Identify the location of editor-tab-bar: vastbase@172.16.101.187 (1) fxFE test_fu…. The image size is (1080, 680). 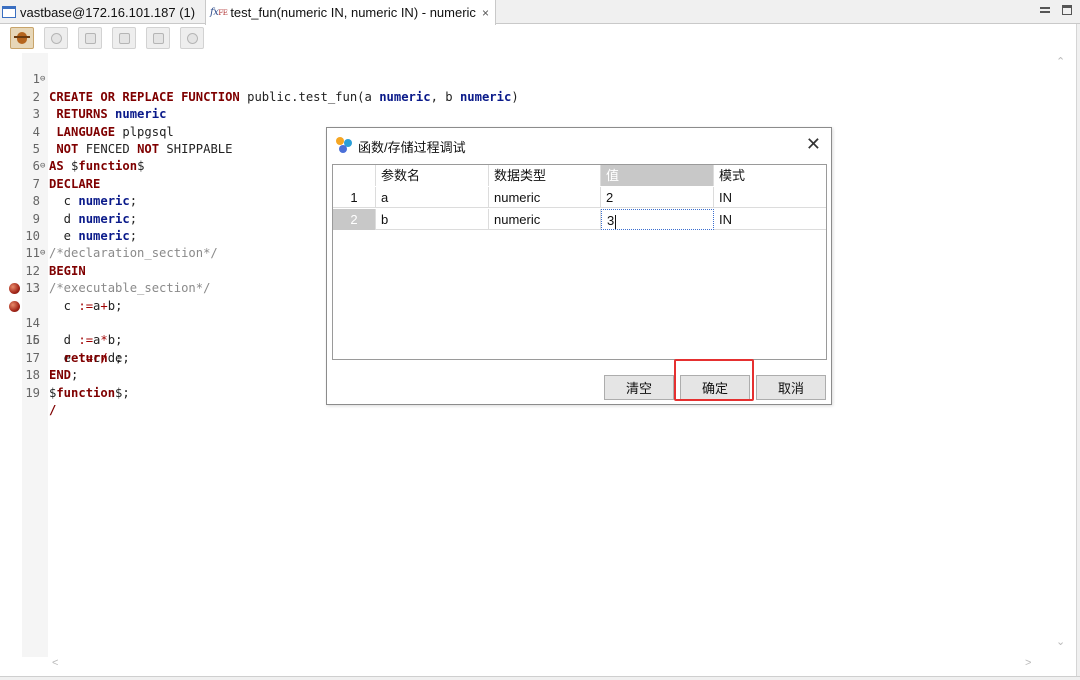
(540, 12).